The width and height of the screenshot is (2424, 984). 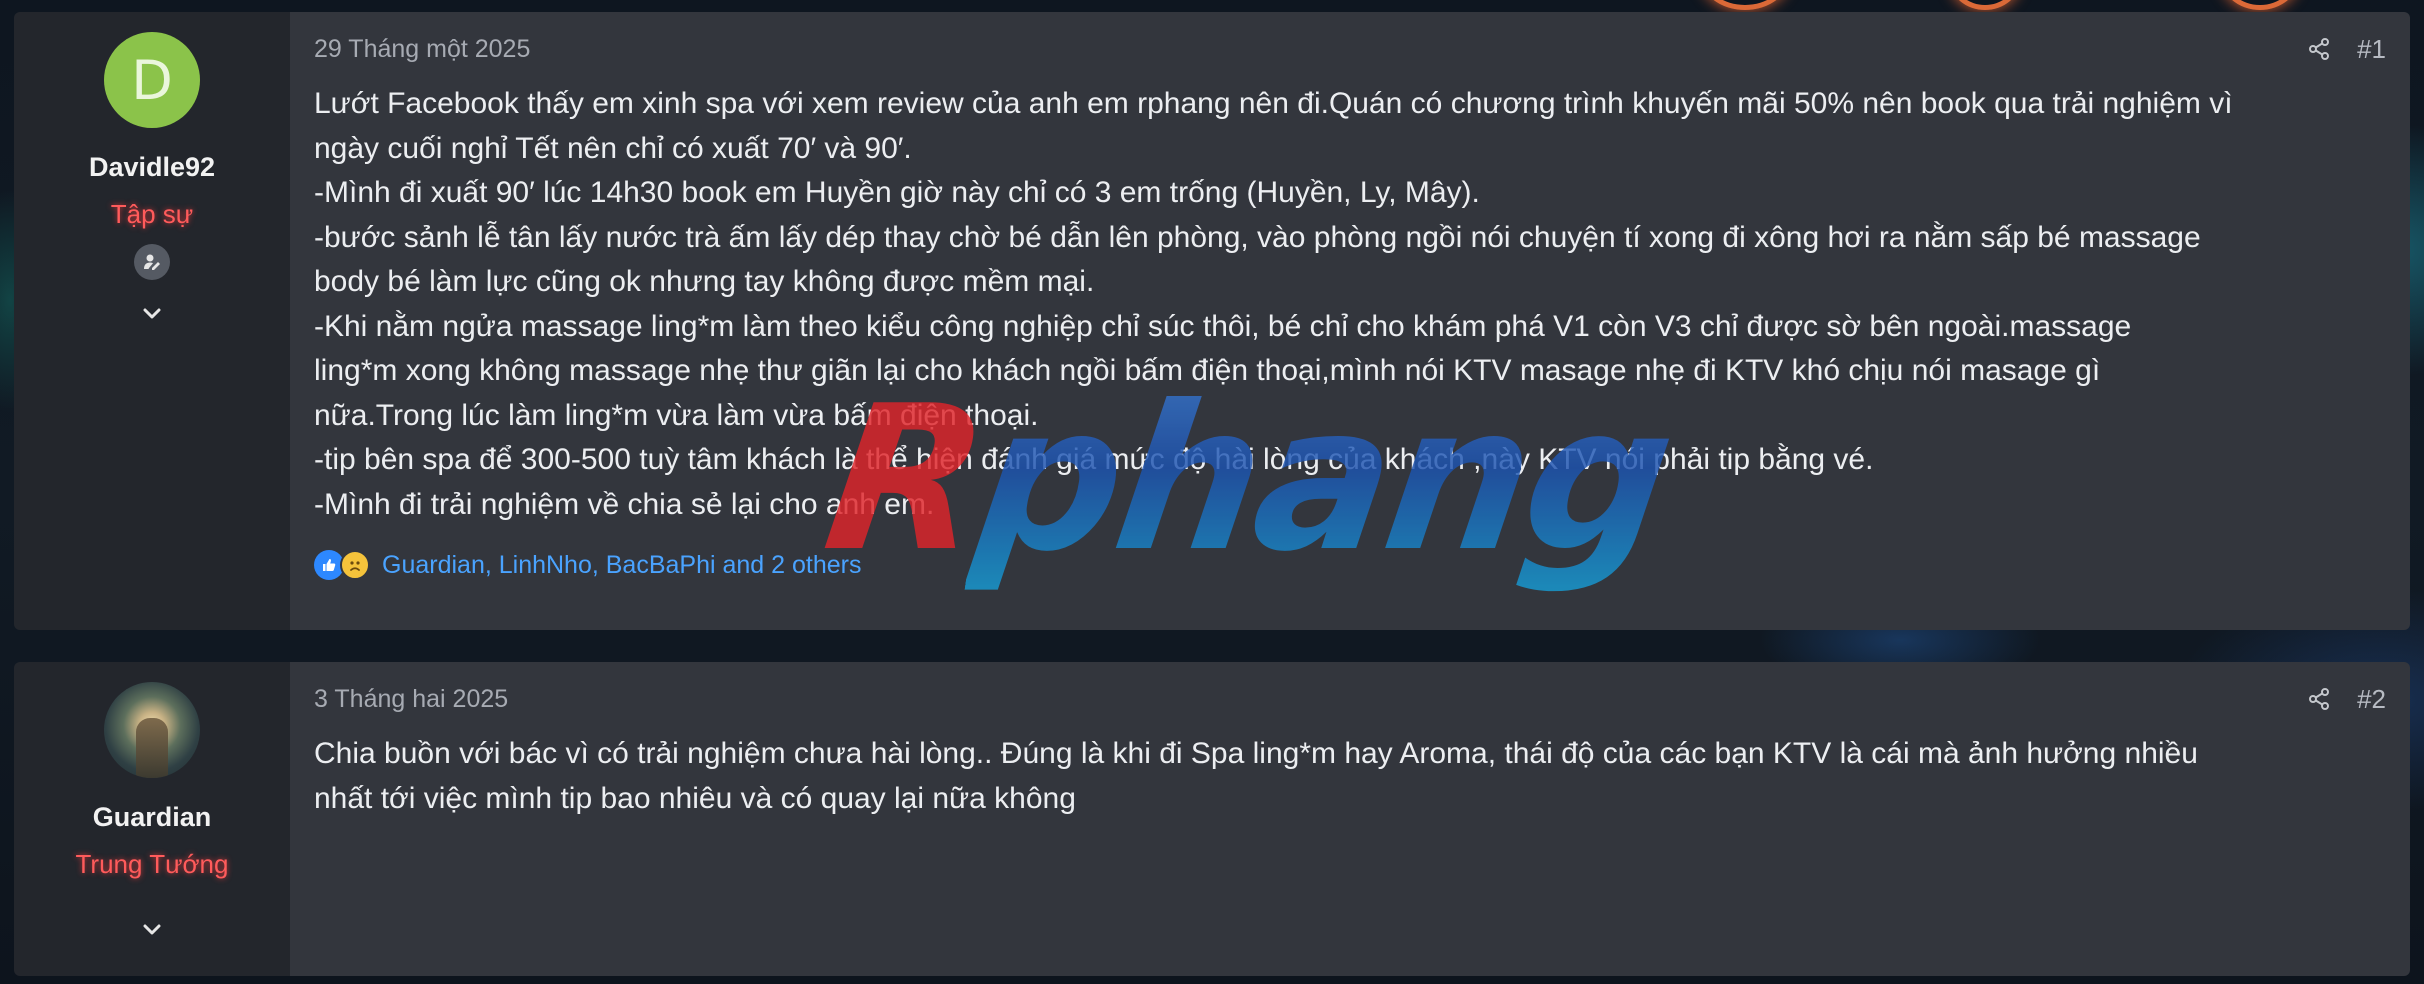 What do you see at coordinates (152, 214) in the screenshot?
I see `user-title: Tập sự` at bounding box center [152, 214].